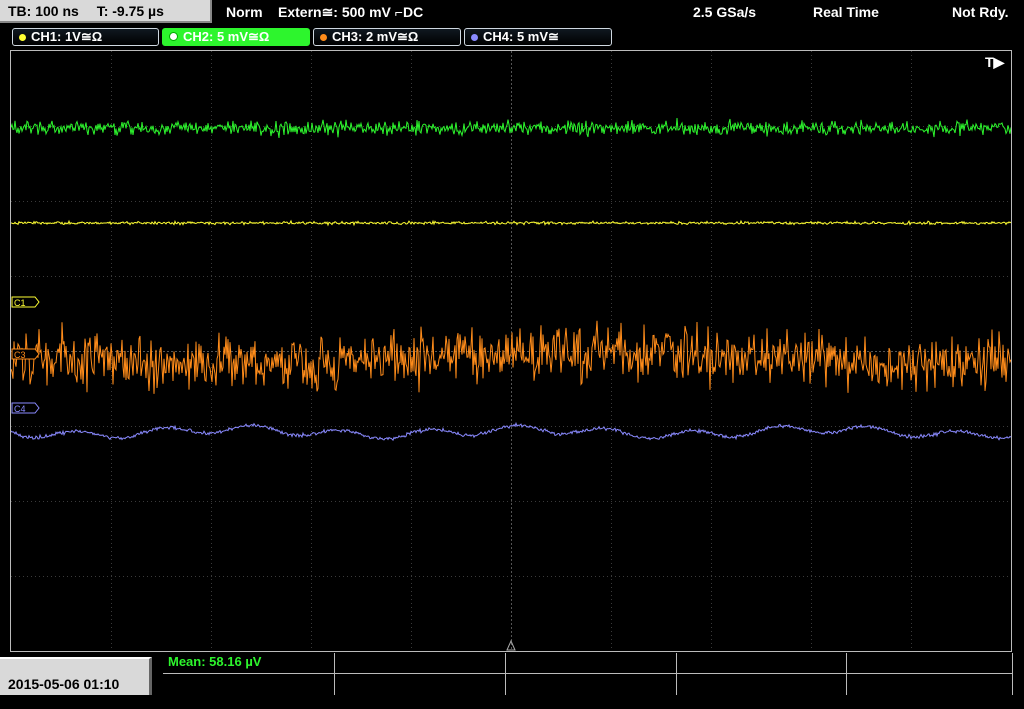 This screenshot has width=1024, height=709. Describe the element at coordinates (43, 11) in the screenshot. I see `timebase-value: TB: 100 ns` at that location.